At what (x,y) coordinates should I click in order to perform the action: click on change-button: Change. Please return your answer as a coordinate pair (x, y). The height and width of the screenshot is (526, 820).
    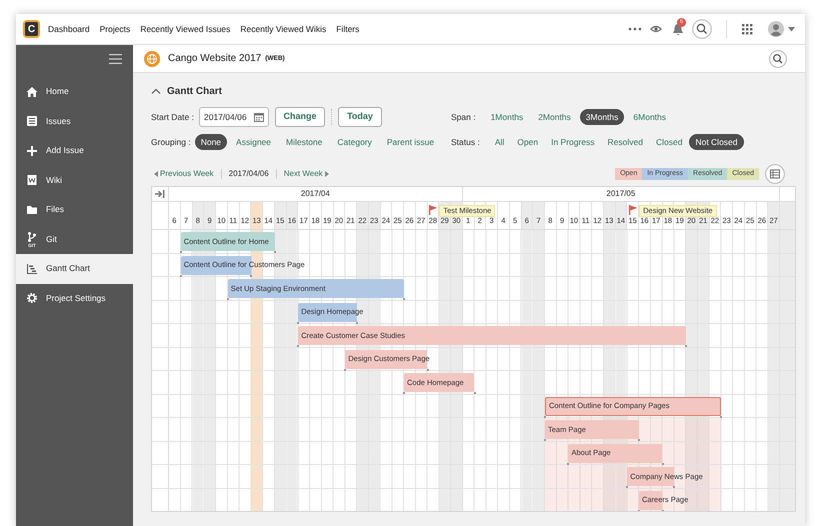
    Looking at the image, I should click on (300, 117).